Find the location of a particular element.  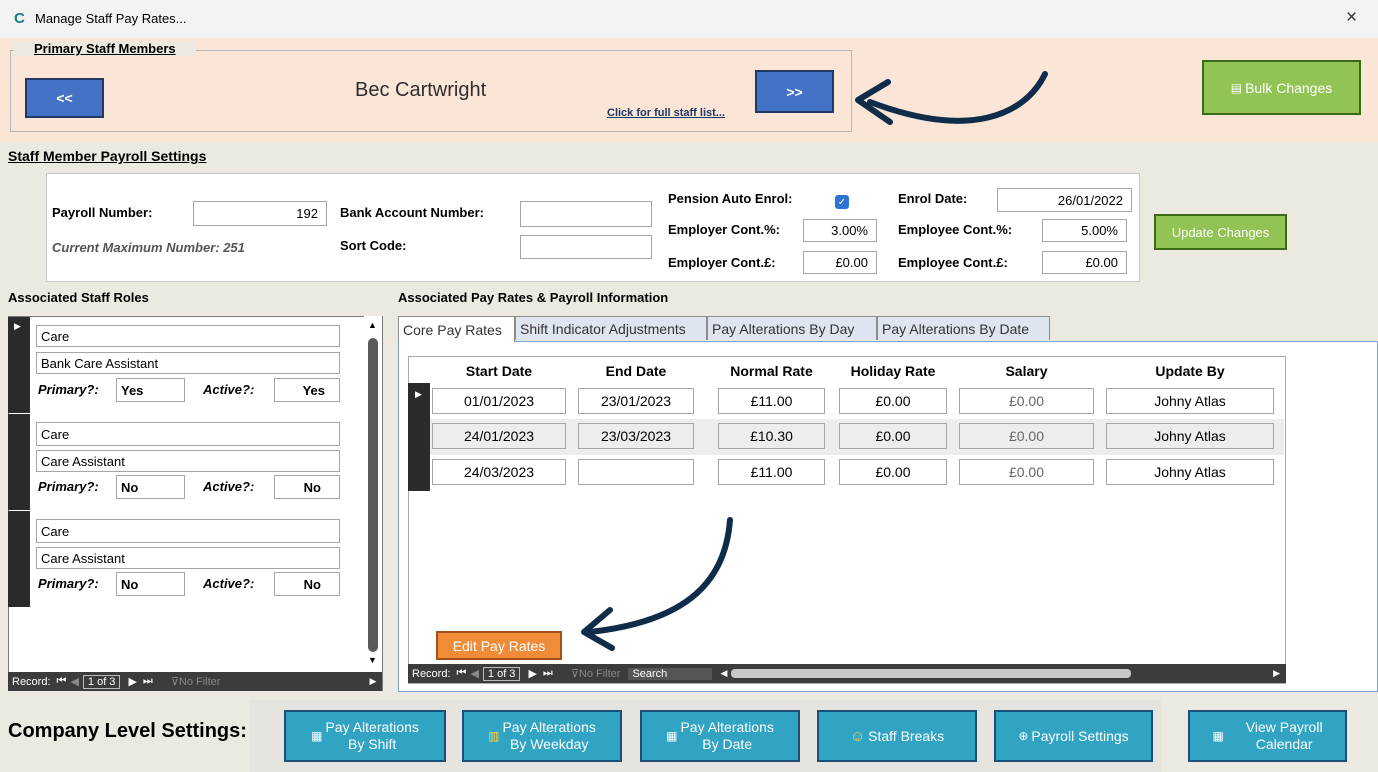

button-line: Pay Alterations is located at coordinates (549, 727).